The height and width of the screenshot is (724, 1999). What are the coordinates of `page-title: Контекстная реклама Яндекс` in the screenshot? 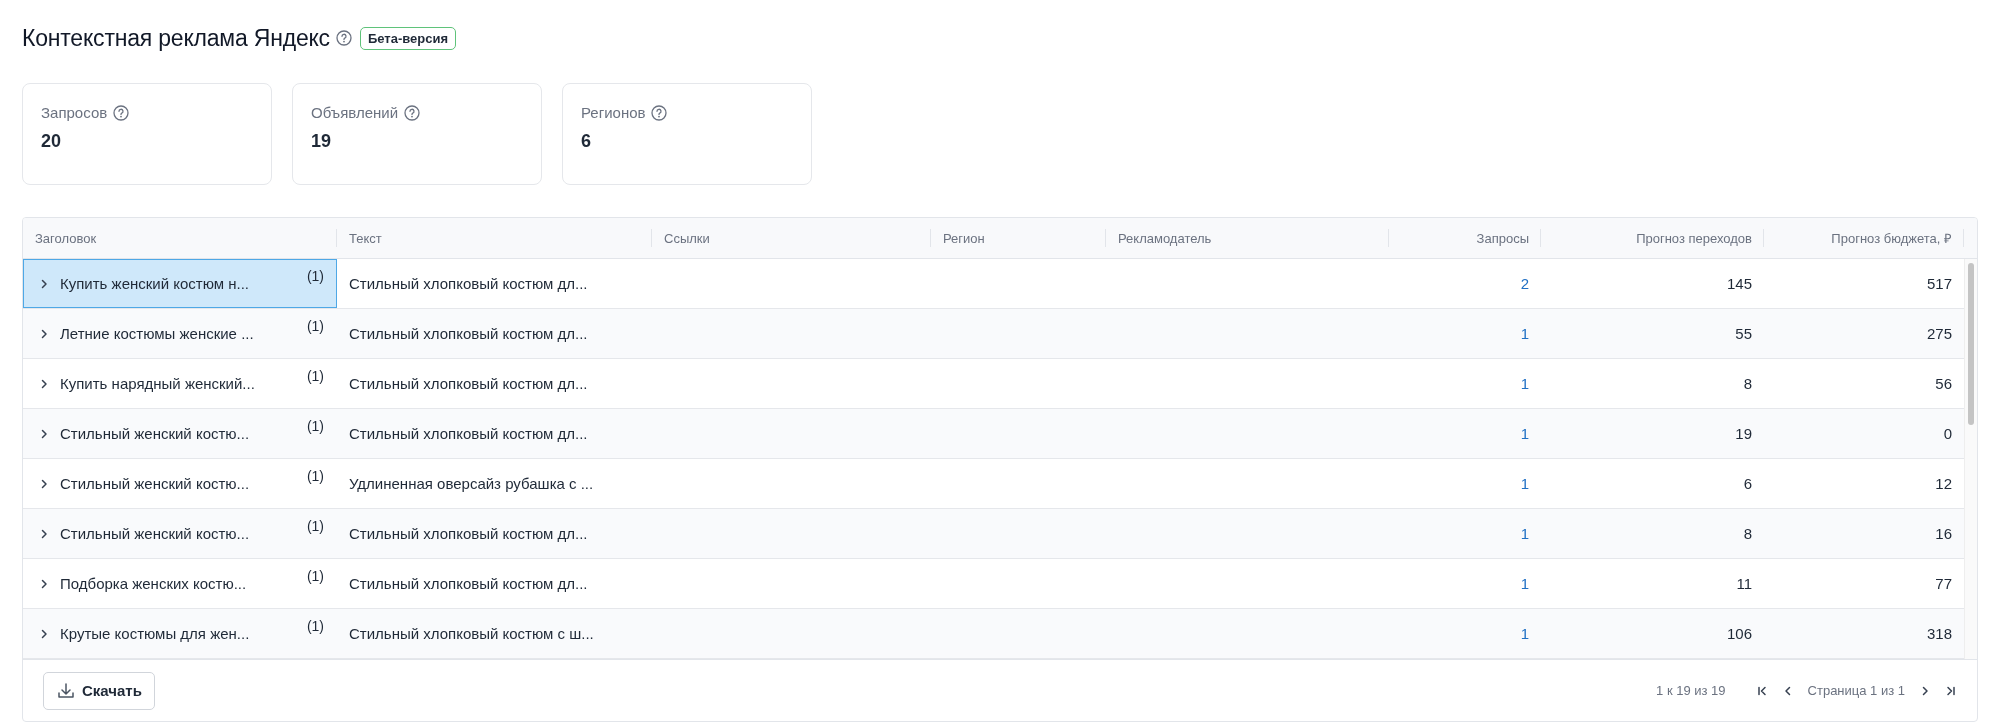 It's located at (176, 38).